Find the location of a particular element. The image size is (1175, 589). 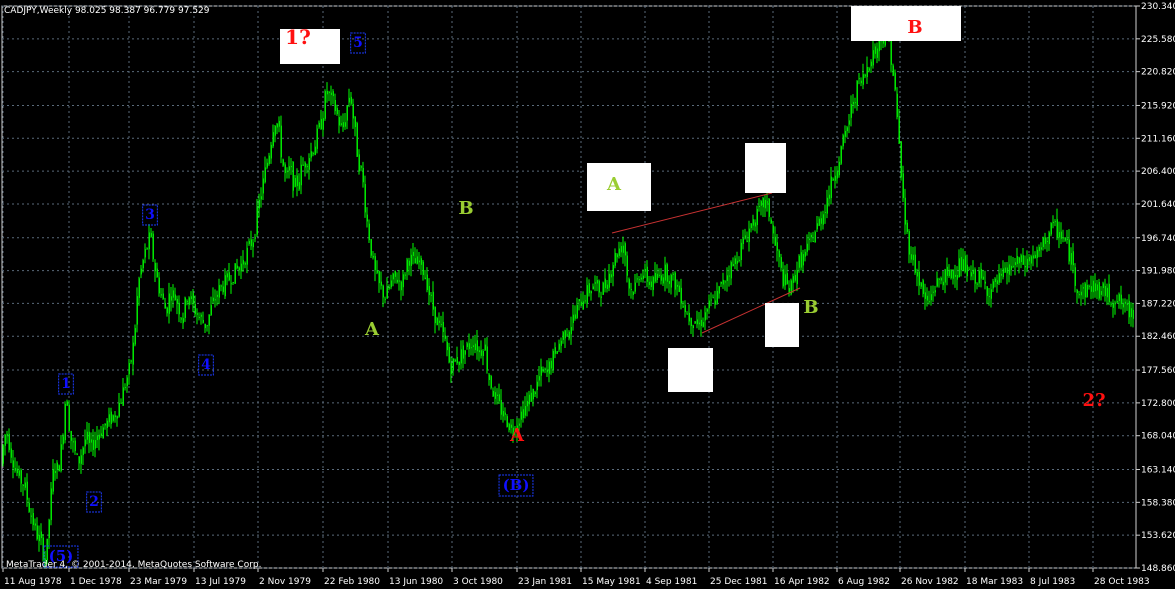

x-tick-label: 1 Dec 1978 is located at coordinates (96, 582).